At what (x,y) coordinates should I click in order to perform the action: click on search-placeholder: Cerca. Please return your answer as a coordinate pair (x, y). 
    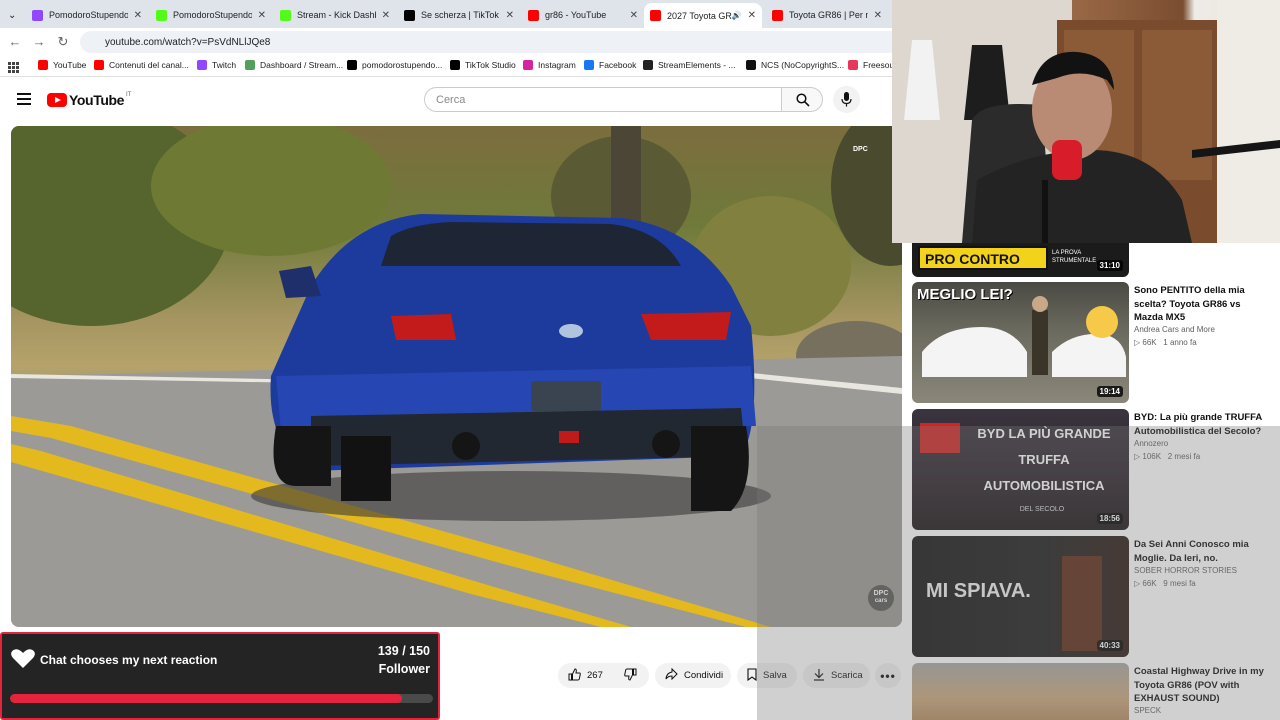
    Looking at the image, I should click on (451, 99).